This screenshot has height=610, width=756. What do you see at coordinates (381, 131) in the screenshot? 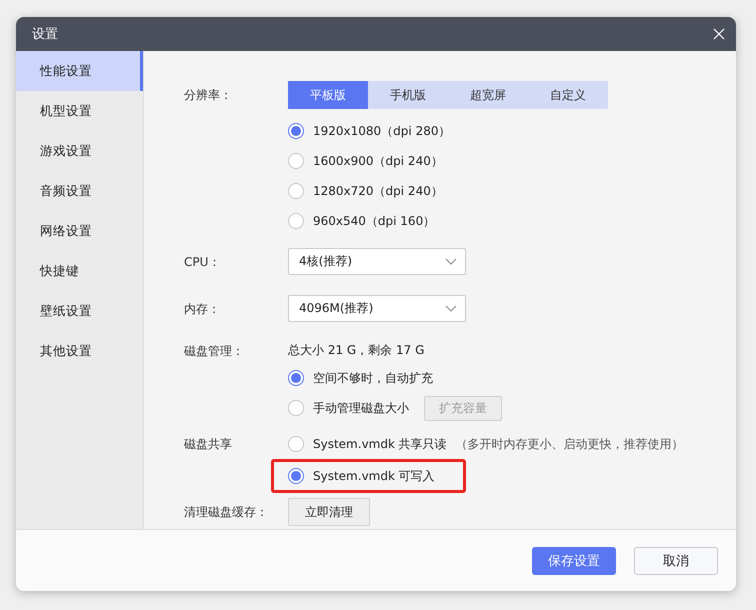
I see `option-label: 1920x1080（dpi 280）` at bounding box center [381, 131].